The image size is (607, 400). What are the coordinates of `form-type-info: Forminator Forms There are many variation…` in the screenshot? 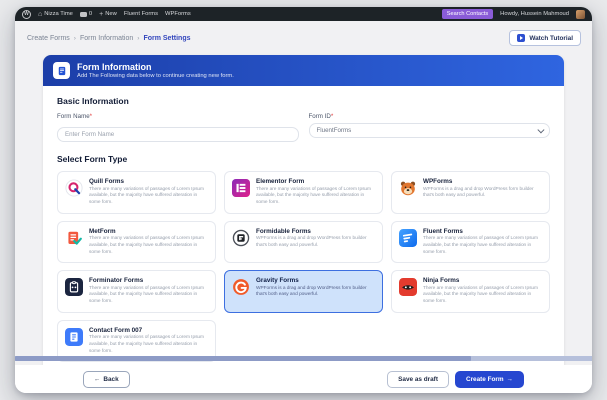 It's located at (148, 291).